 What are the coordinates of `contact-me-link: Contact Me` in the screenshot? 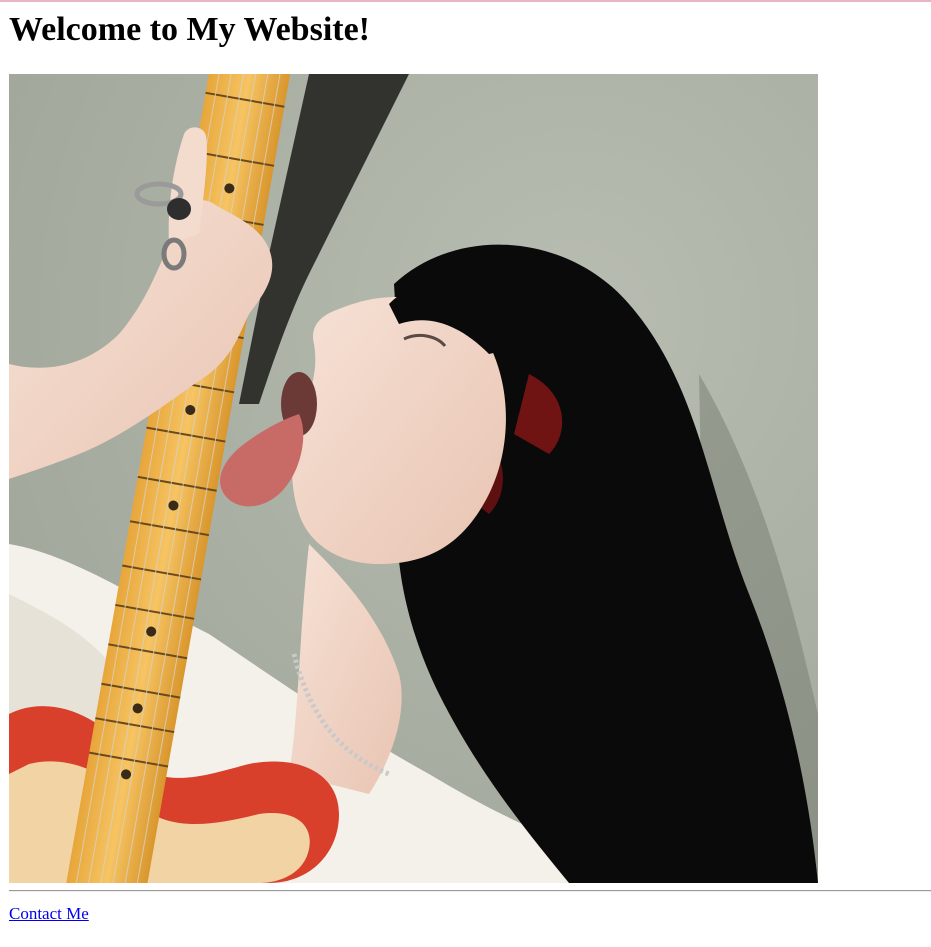 It's located at (49, 914).